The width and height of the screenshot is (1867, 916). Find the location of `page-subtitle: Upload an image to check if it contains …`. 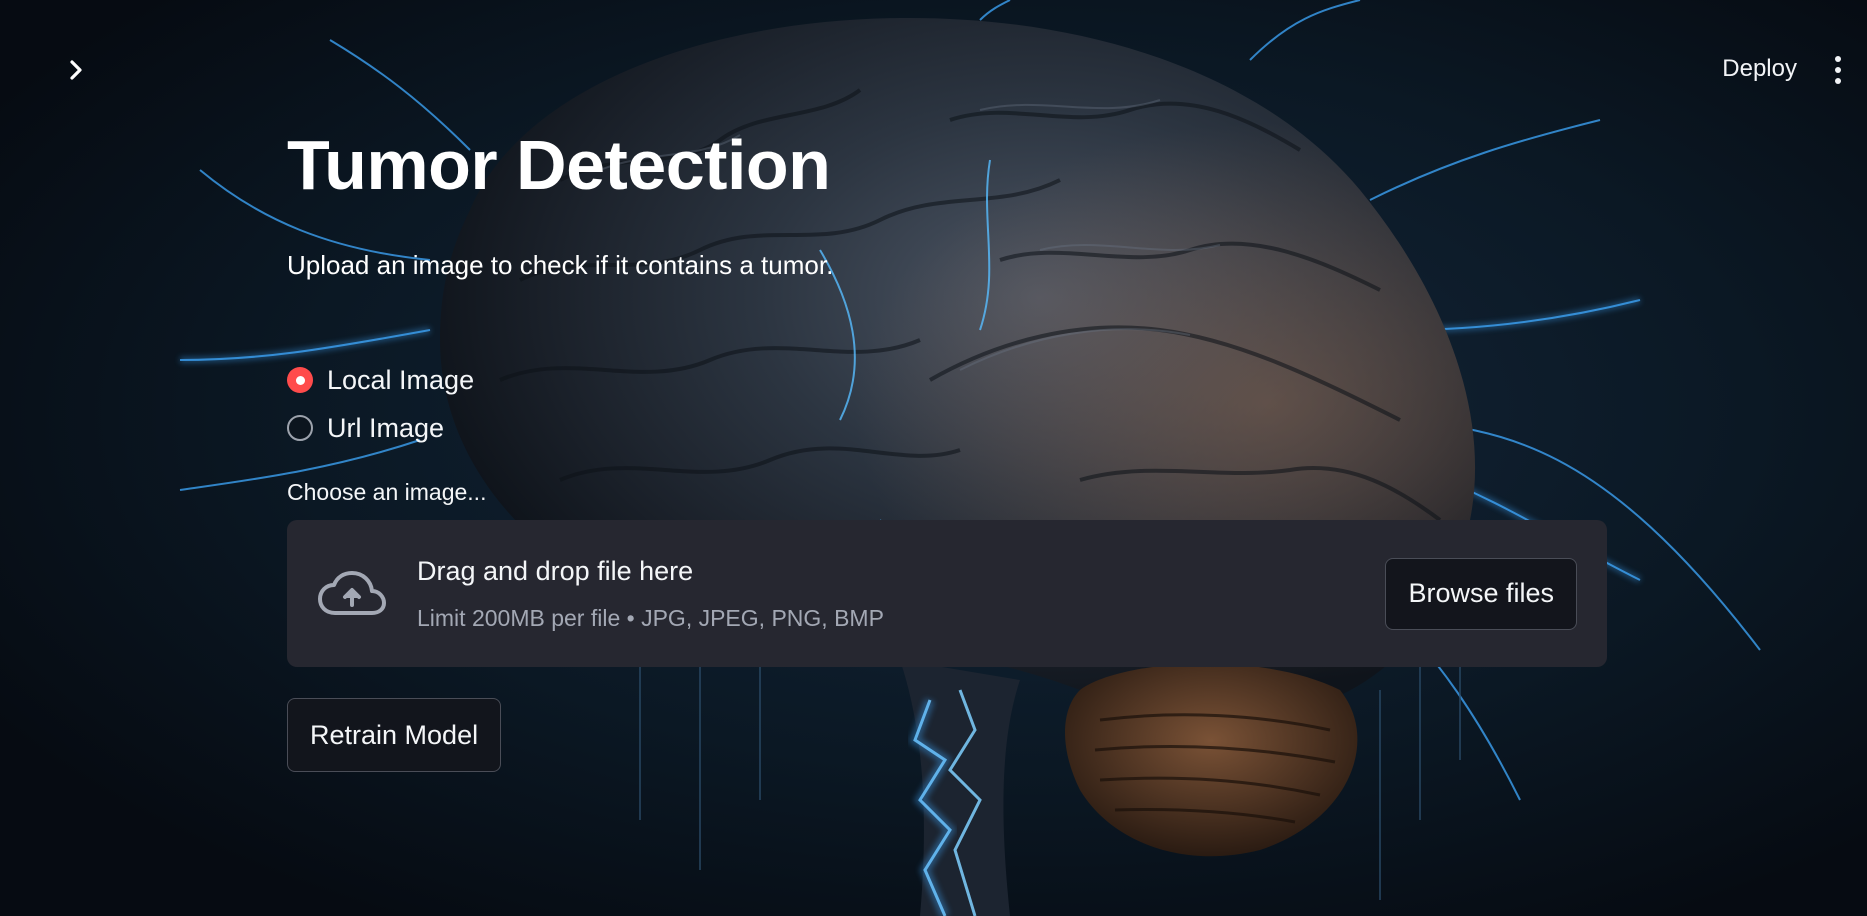

page-subtitle: Upload an image to check if it contains … is located at coordinates (560, 265).